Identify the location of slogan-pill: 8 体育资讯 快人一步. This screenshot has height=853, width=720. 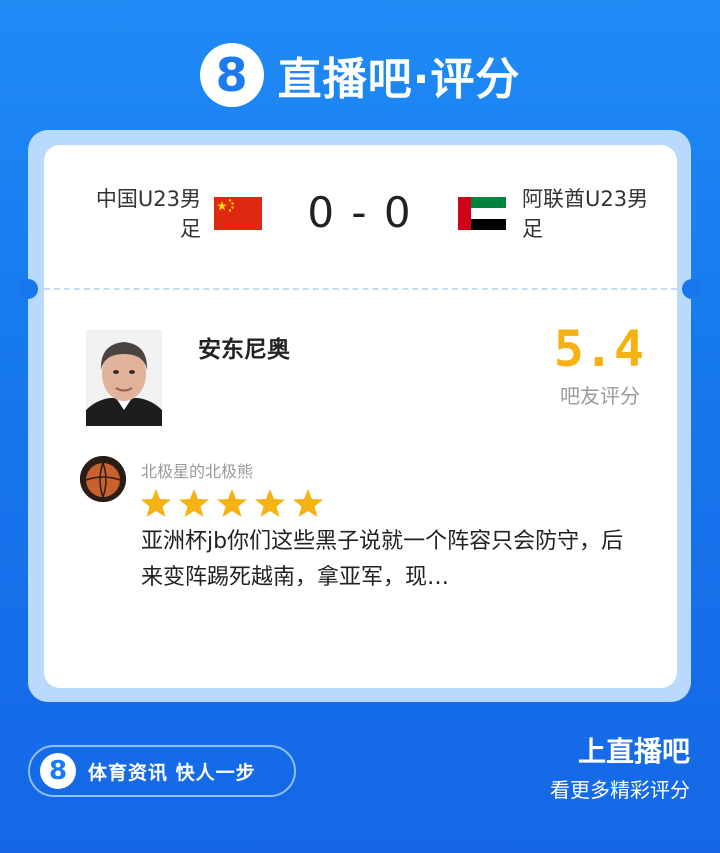
(162, 771).